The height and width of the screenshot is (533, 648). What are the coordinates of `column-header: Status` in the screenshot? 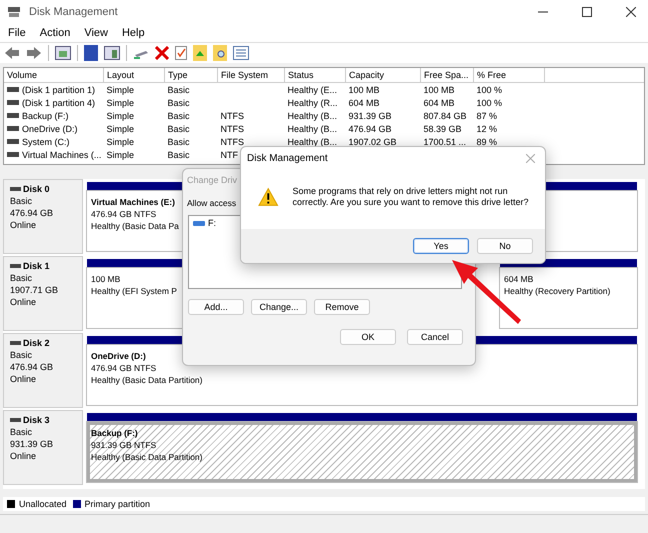 It's located at (315, 75).